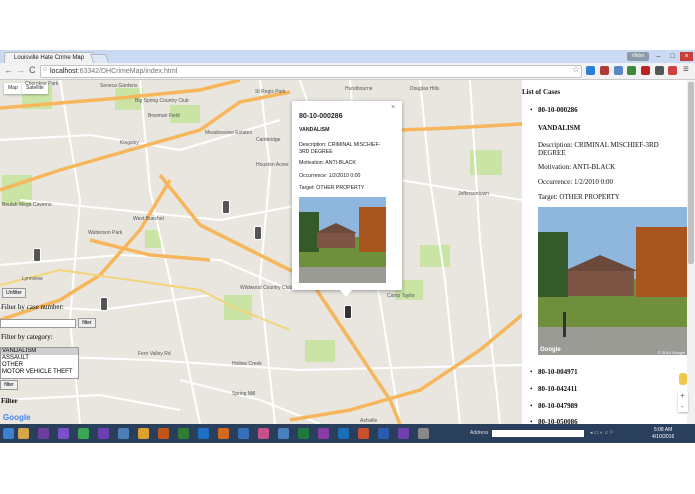 This screenshot has height=494, width=695. What do you see at coordinates (39, 372) in the screenshot?
I see `category-option: MOTOR VEHICLE THEFT` at bounding box center [39, 372].